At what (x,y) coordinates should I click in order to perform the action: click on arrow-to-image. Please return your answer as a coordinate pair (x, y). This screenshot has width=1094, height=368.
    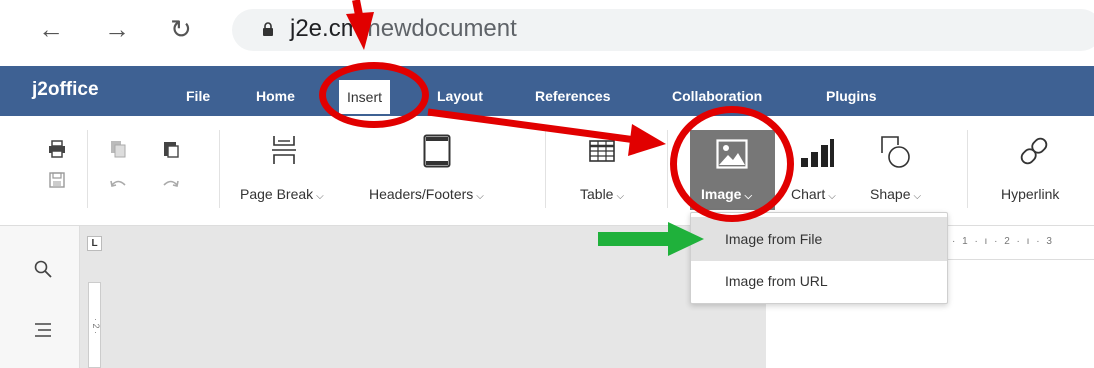
    Looking at the image, I should click on (546, 132).